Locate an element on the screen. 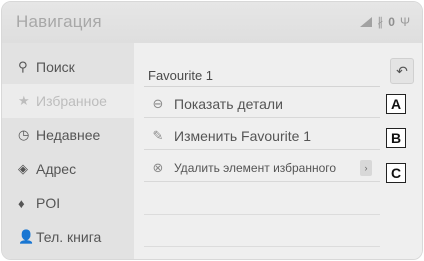 The width and height of the screenshot is (424, 261). back-icon: ↶ is located at coordinates (402, 70).